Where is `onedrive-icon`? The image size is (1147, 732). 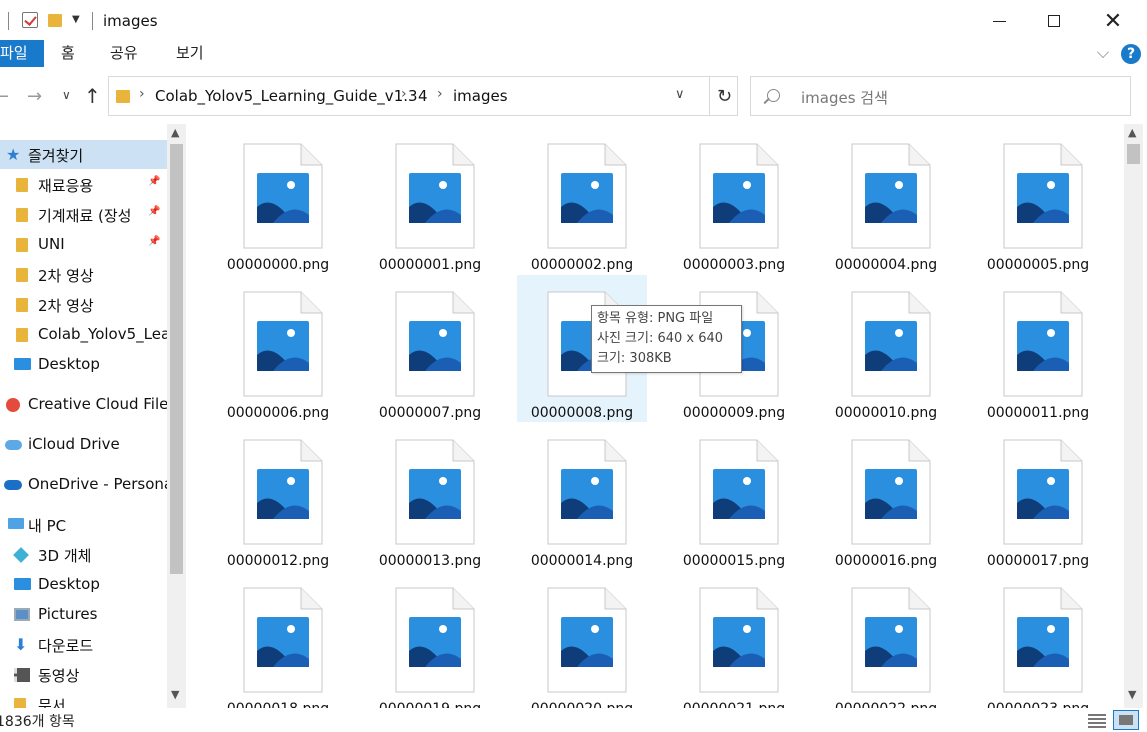
onedrive-icon is located at coordinates (13, 485).